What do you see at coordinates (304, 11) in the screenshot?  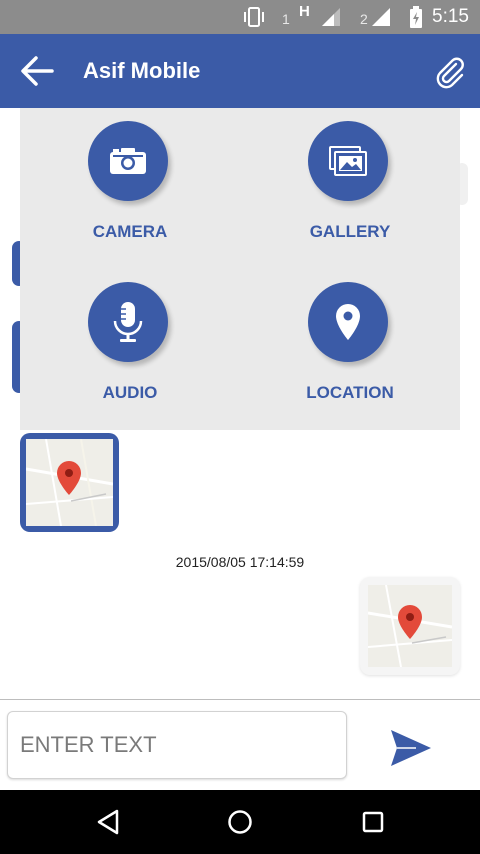 I see `network-type-label: H` at bounding box center [304, 11].